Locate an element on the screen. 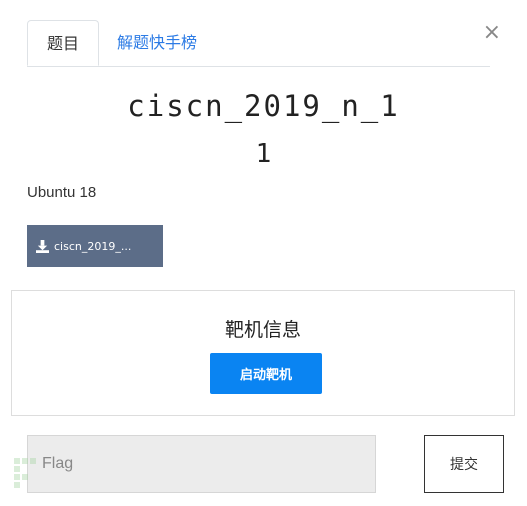 This screenshot has height=506, width=527. tab-solvers-rank: 解题快手榜 is located at coordinates (157, 43).